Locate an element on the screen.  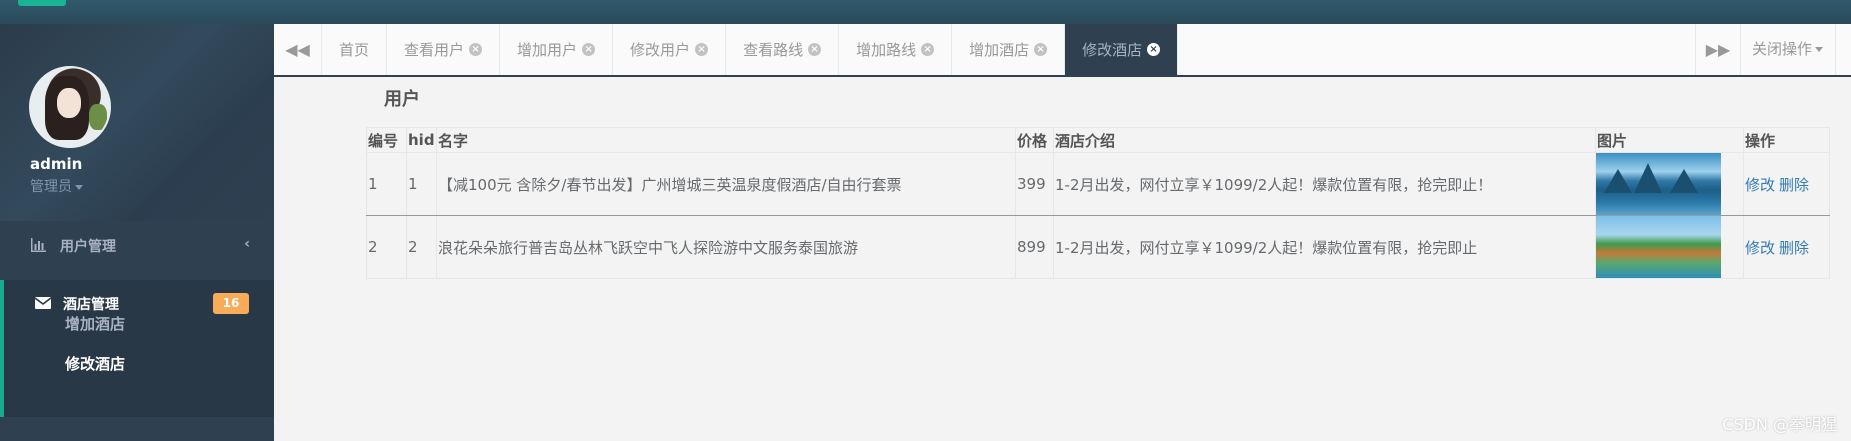
avatar is located at coordinates (70, 107).